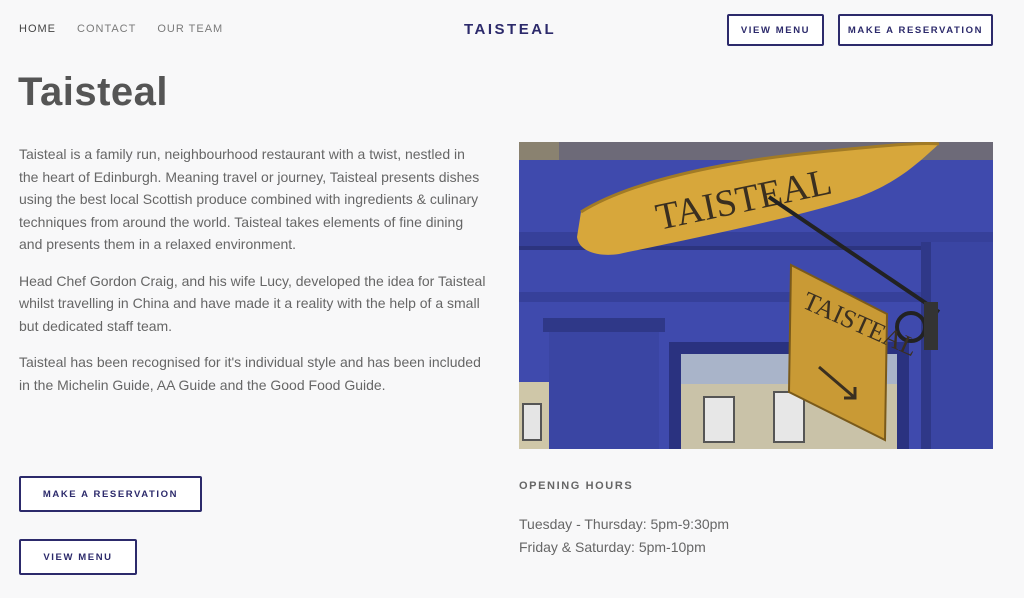 The image size is (1024, 598). What do you see at coordinates (510, 29) in the screenshot?
I see `site-logo: TAISTEAL` at bounding box center [510, 29].